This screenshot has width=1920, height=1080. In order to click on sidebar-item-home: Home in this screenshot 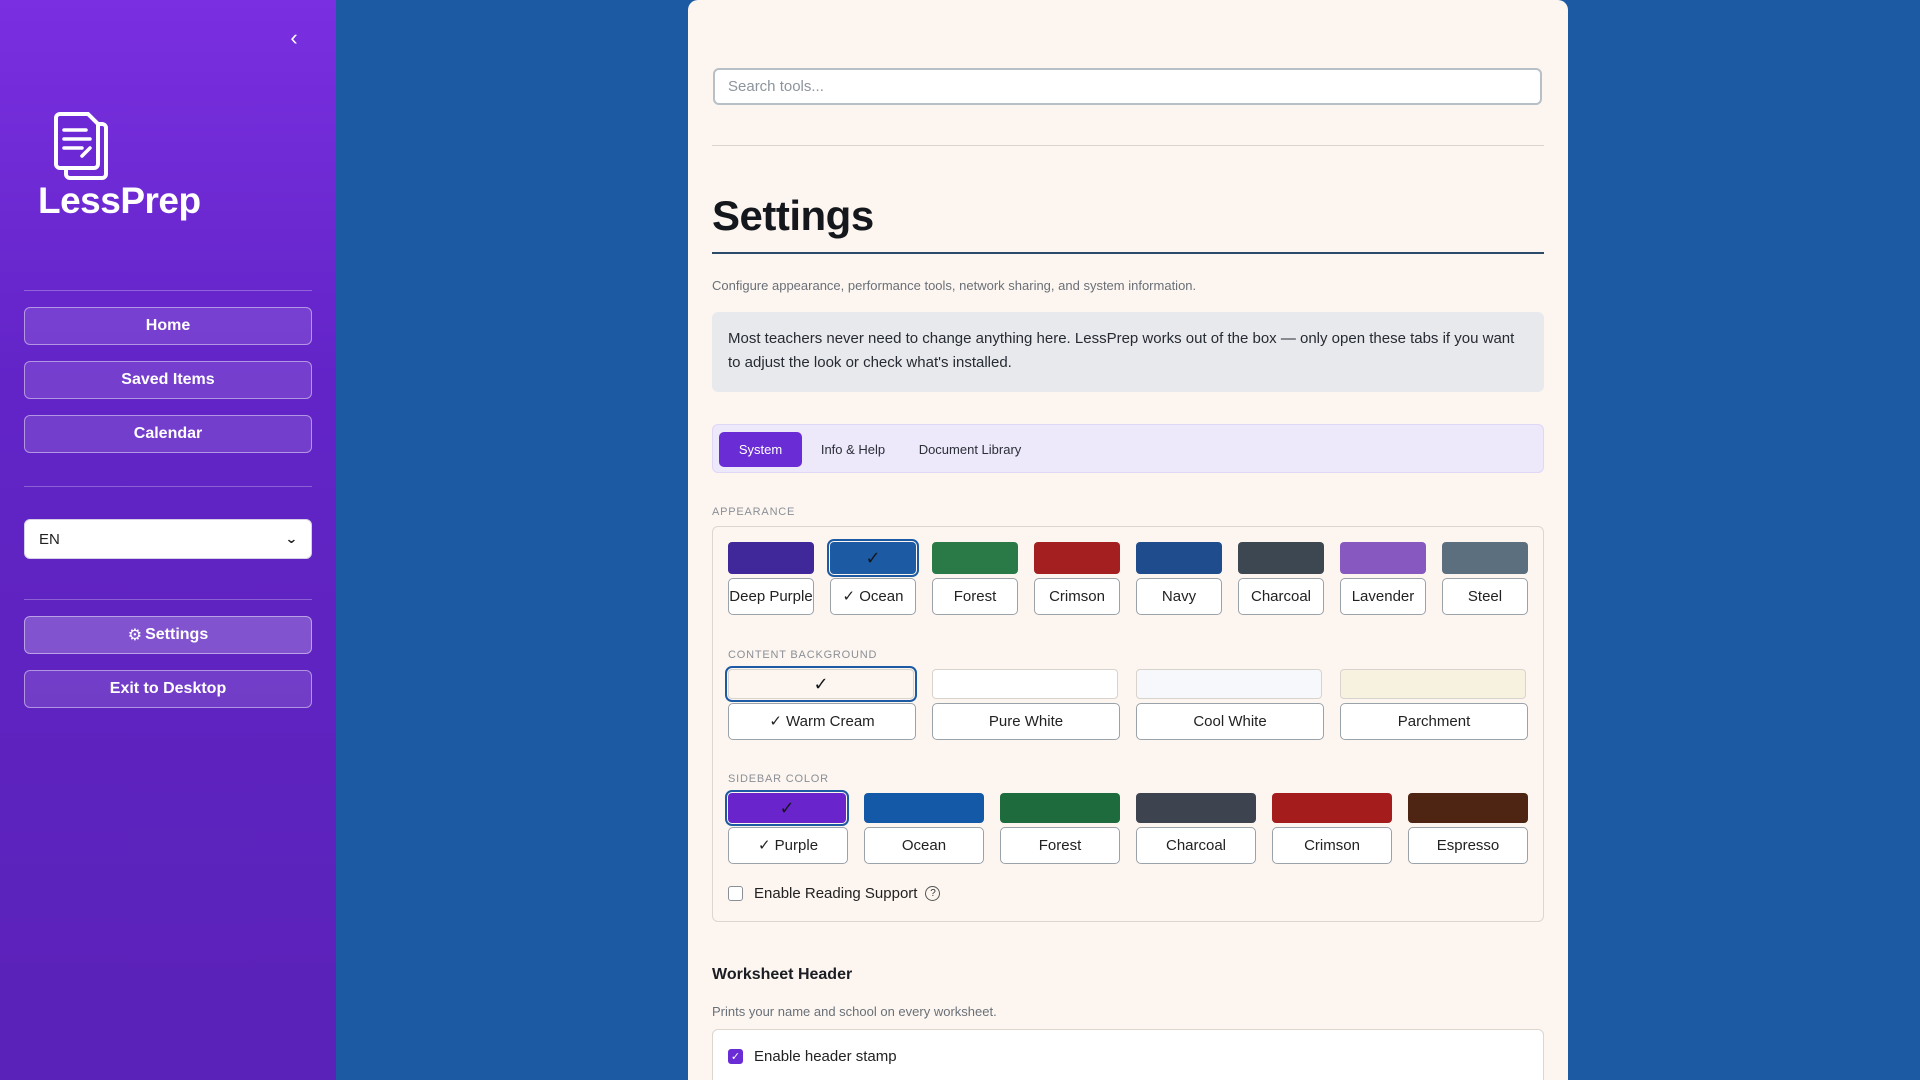, I will do `click(168, 326)`.